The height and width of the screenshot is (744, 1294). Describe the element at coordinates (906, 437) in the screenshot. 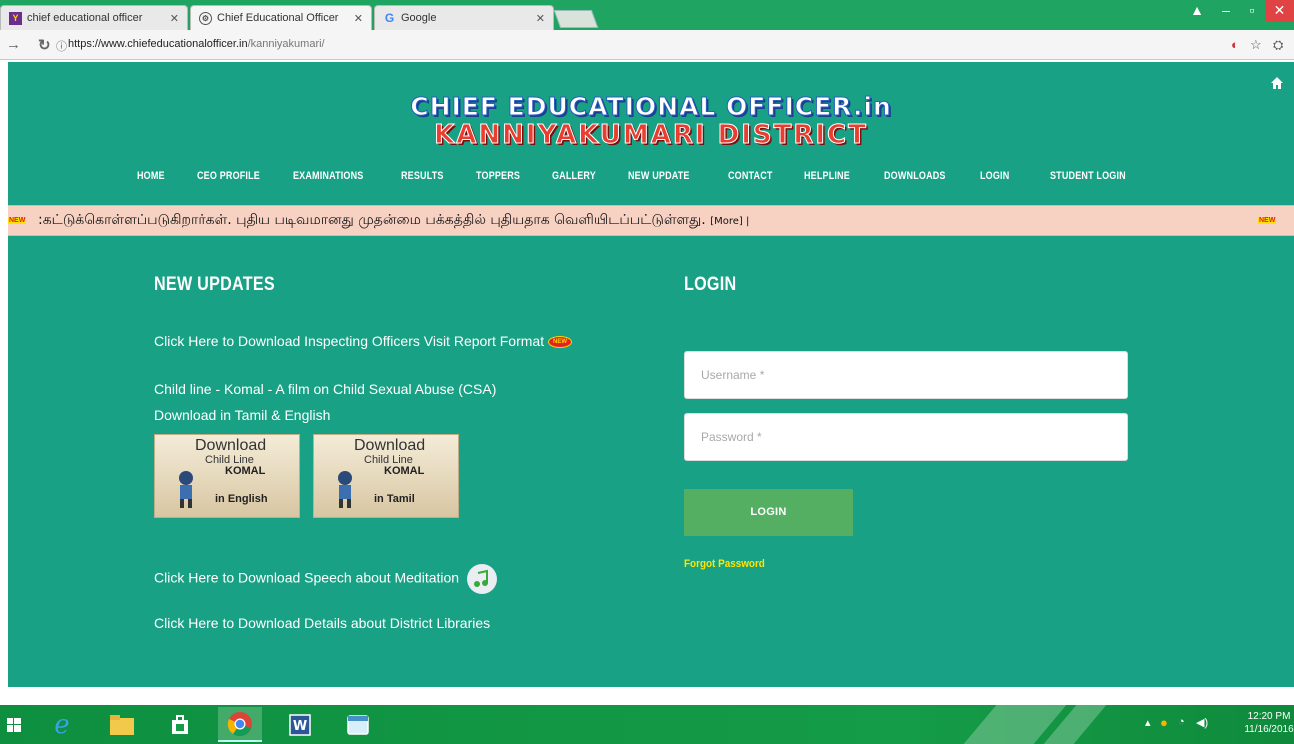

I see `password-input` at that location.